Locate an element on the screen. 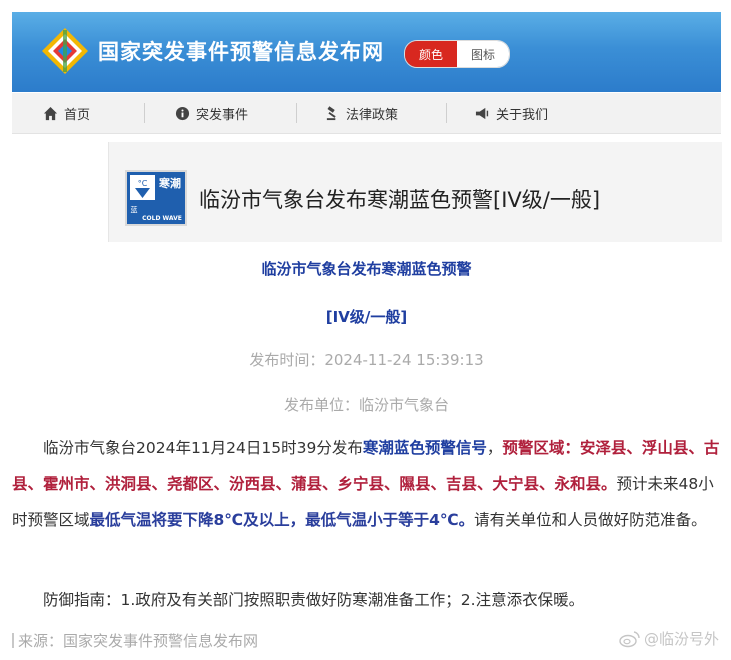 This screenshot has height=660, width=731. nav-item-label: 突发事件 is located at coordinates (222, 115).